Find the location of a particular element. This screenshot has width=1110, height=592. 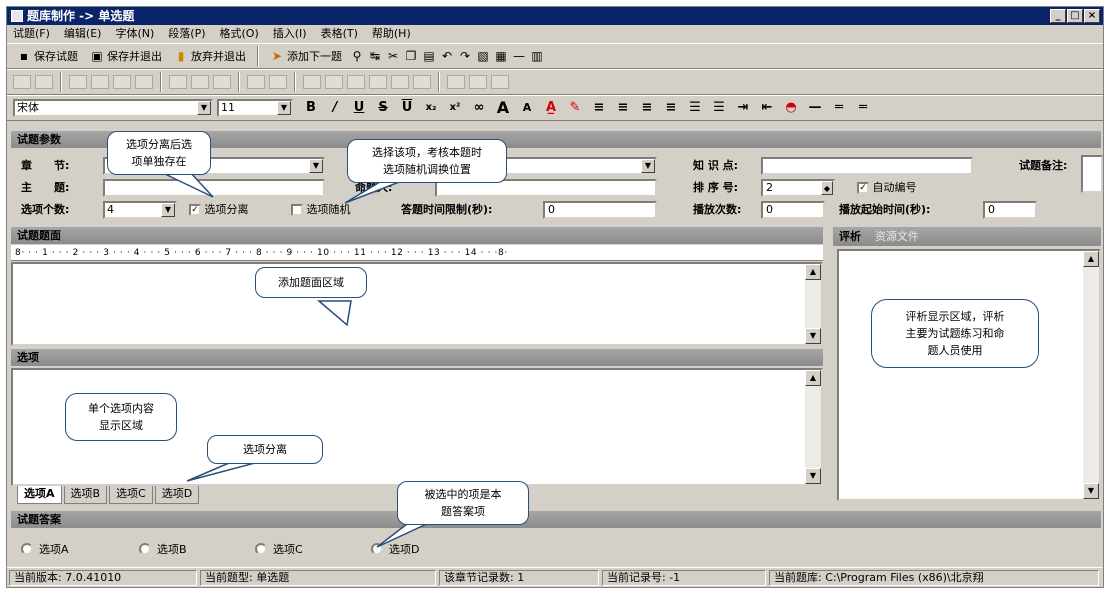

maximize-button: □ is located at coordinates (1075, 16).